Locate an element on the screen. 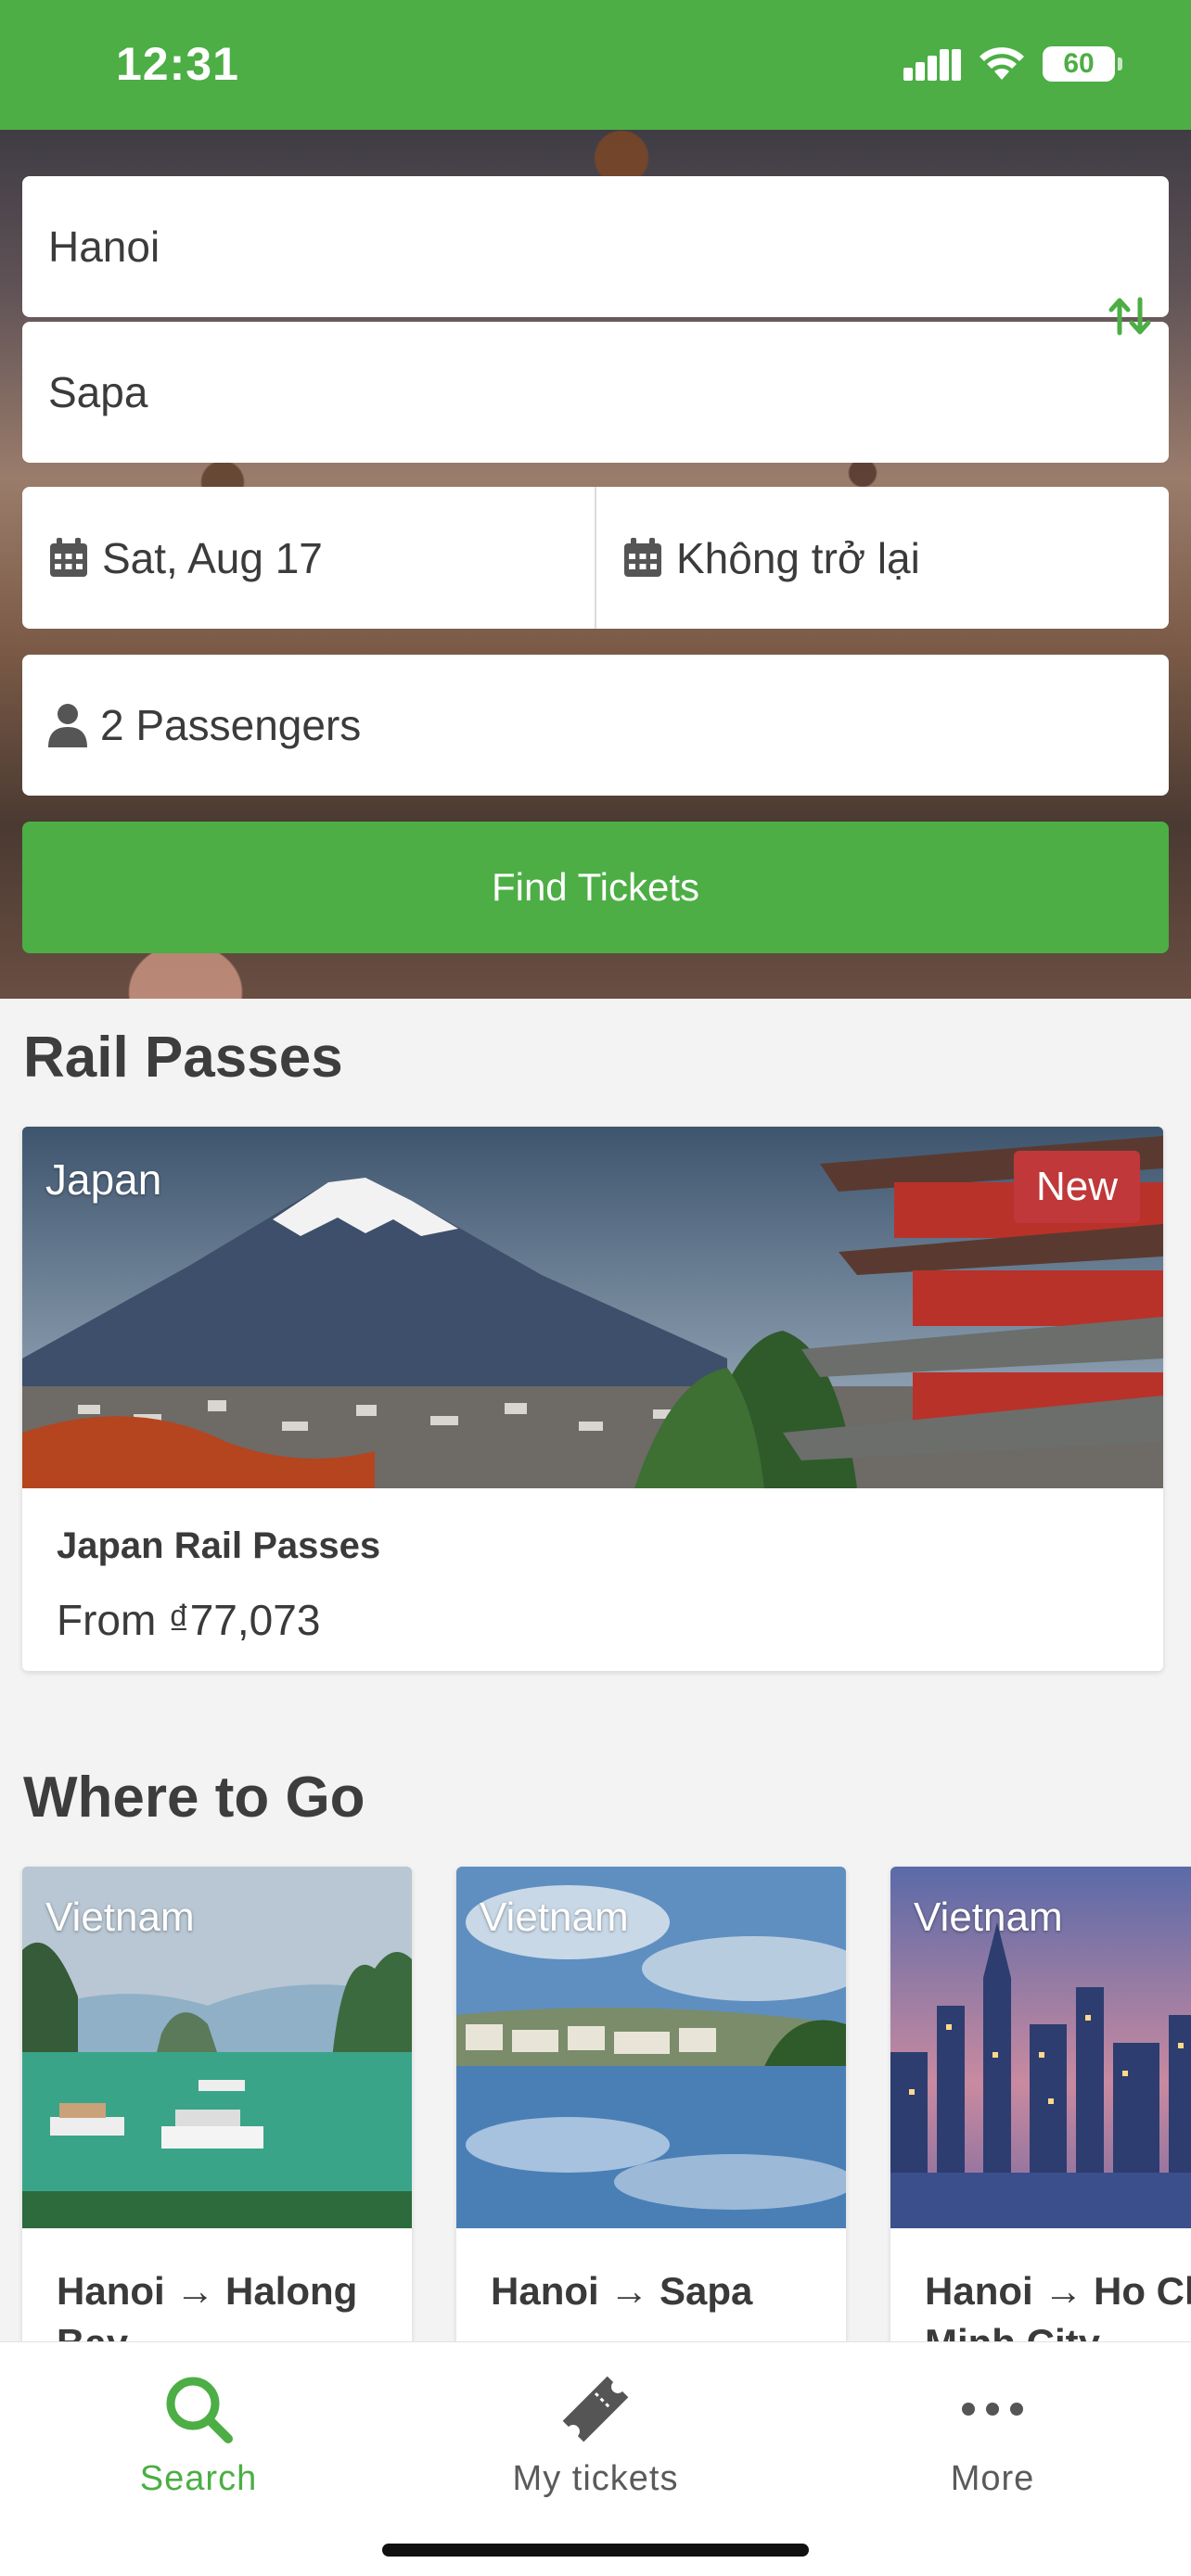 The width and height of the screenshot is (1191, 2576). destination-field: Sapa is located at coordinates (595, 393).